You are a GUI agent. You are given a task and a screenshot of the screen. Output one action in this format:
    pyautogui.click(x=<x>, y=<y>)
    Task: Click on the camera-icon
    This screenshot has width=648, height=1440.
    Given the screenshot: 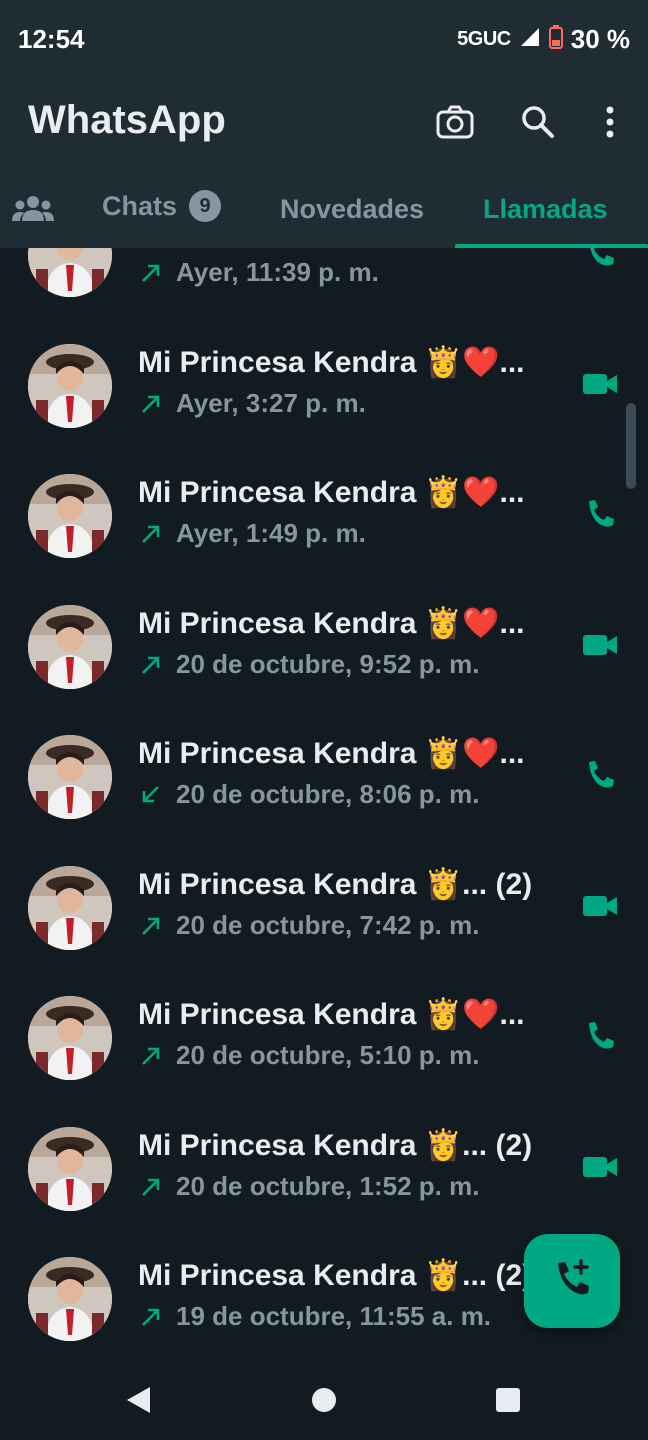 What is the action you would take?
    pyautogui.click(x=455, y=122)
    